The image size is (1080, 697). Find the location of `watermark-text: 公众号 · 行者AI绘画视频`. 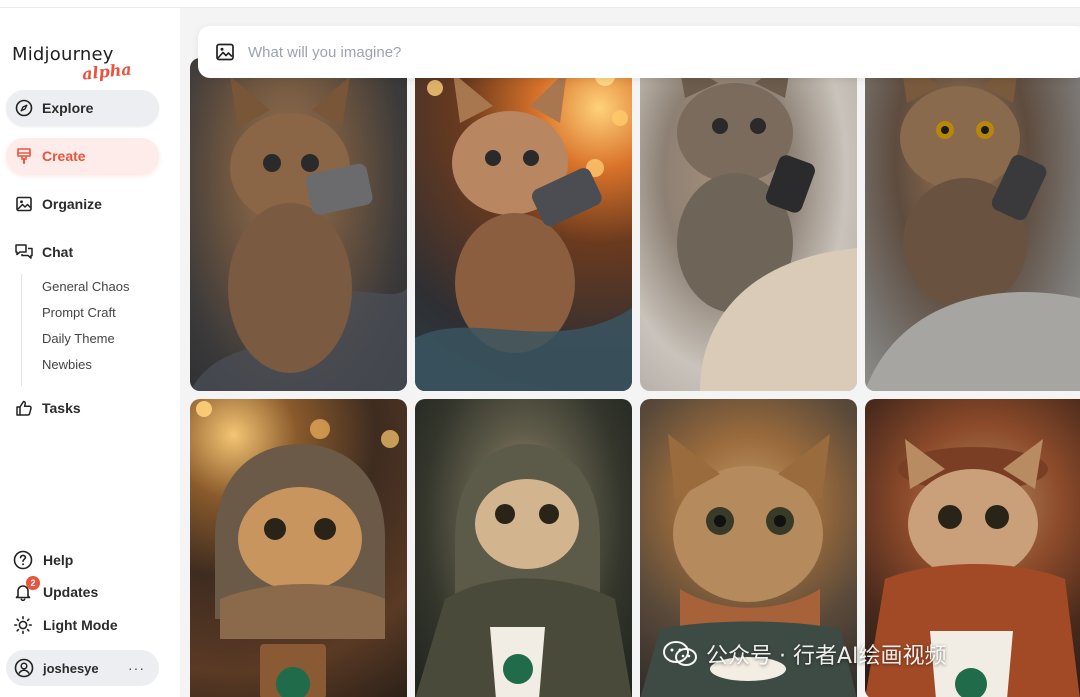

watermark-text: 公众号 · 行者AI绘画视频 is located at coordinates (826, 656).